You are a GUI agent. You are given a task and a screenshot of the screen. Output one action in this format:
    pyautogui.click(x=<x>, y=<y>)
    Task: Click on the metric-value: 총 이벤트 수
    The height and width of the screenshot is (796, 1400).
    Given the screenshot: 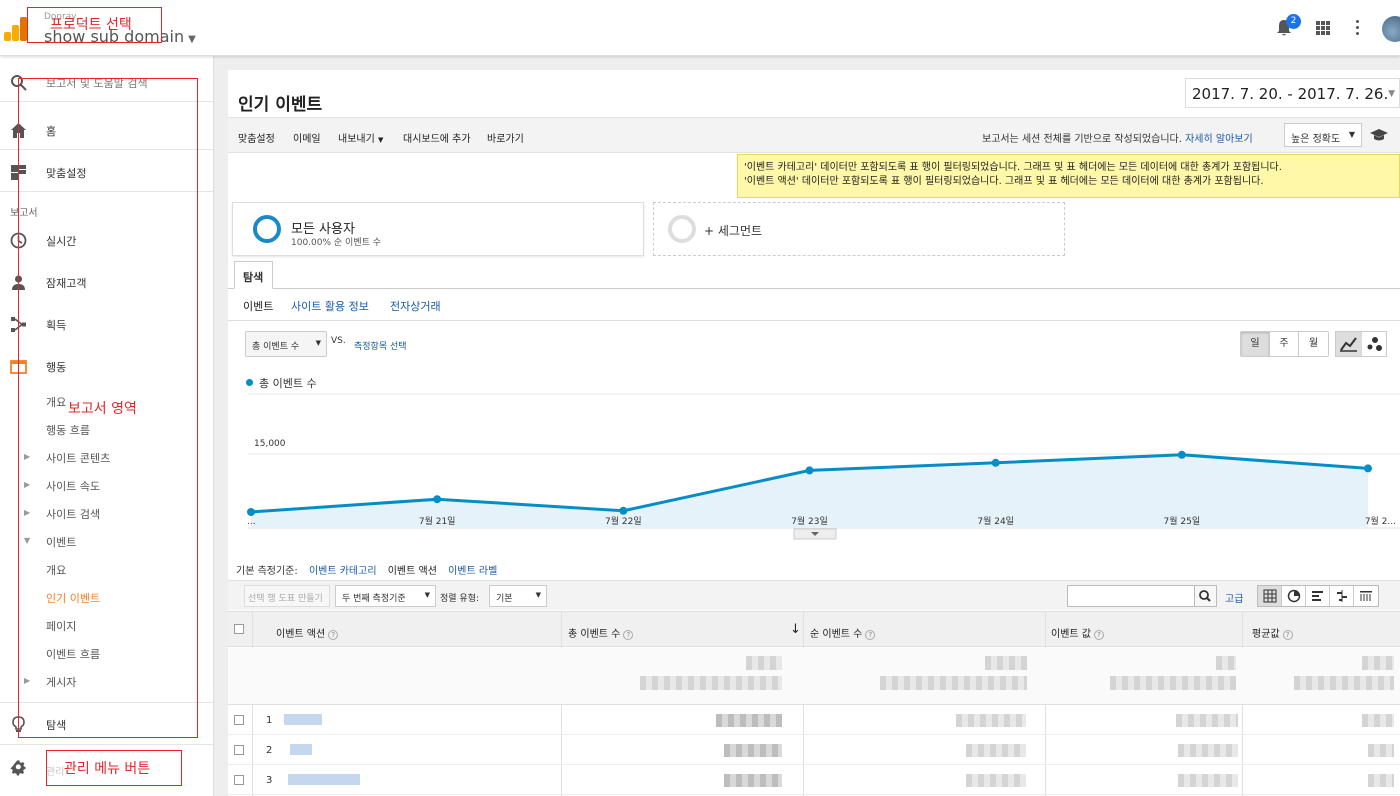 What is the action you would take?
    pyautogui.click(x=276, y=347)
    